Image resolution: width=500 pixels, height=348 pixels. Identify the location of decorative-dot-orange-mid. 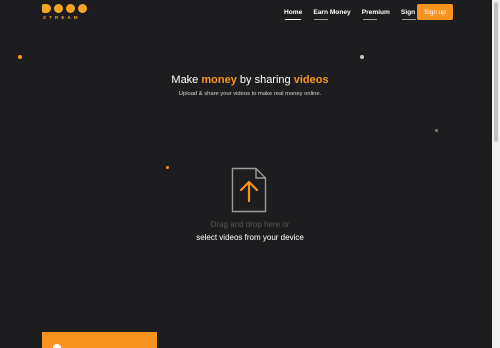
(167, 167).